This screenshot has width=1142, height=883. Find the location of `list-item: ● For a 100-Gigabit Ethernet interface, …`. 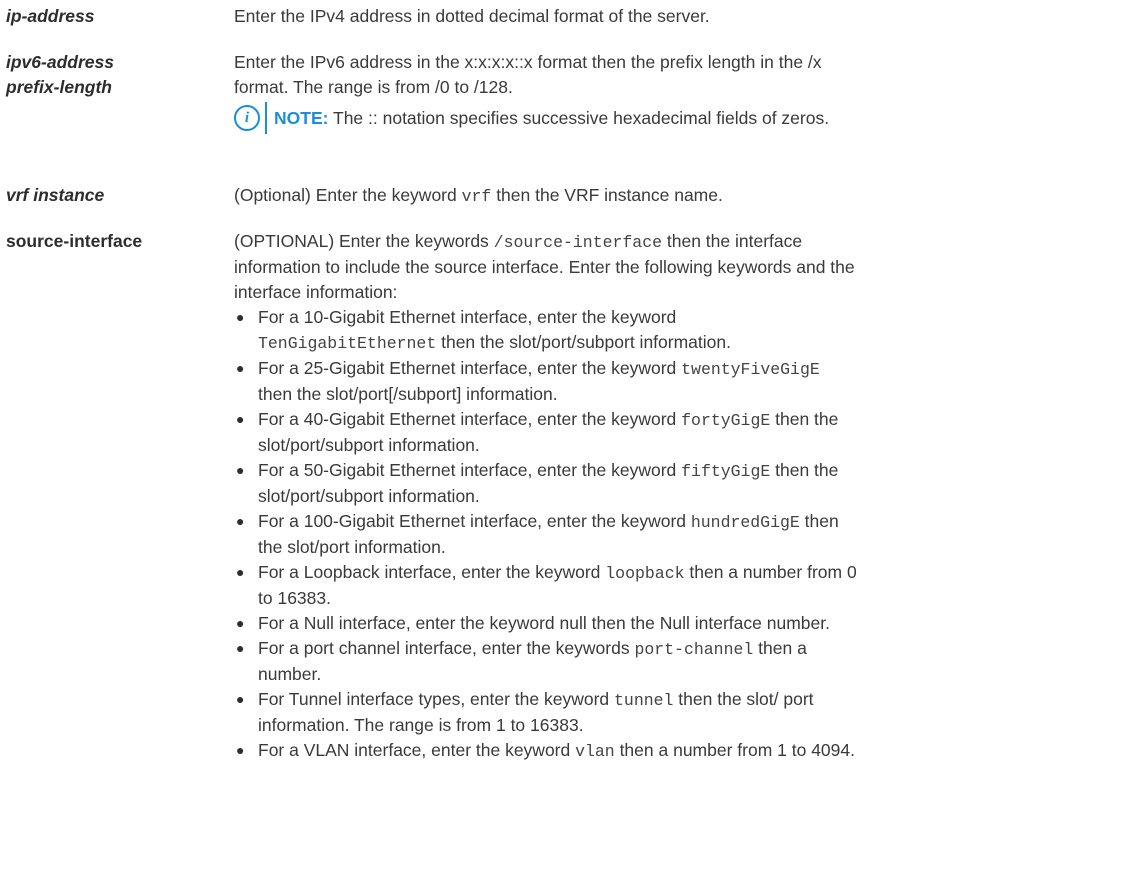

list-item: ● For a 100-Gigabit Ethernet interface, … is located at coordinates (684, 534).